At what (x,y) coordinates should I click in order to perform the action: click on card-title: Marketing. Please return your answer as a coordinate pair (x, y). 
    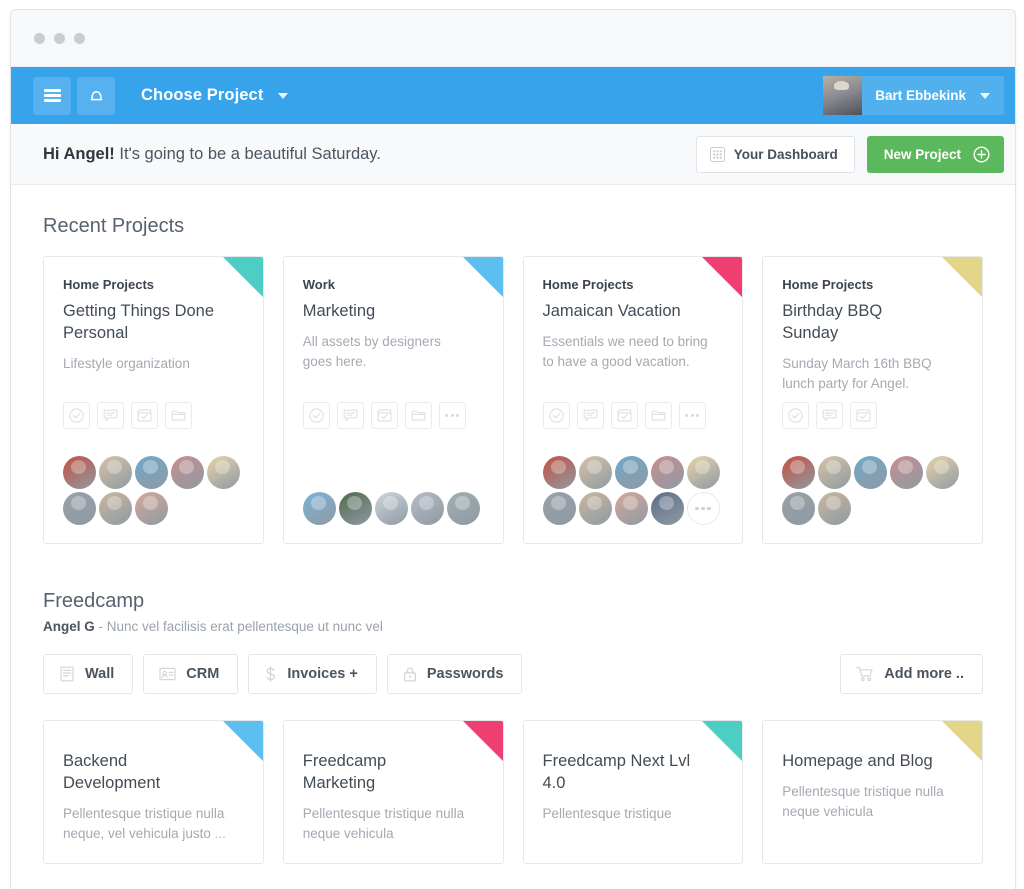
    Looking at the image, I should click on (339, 311).